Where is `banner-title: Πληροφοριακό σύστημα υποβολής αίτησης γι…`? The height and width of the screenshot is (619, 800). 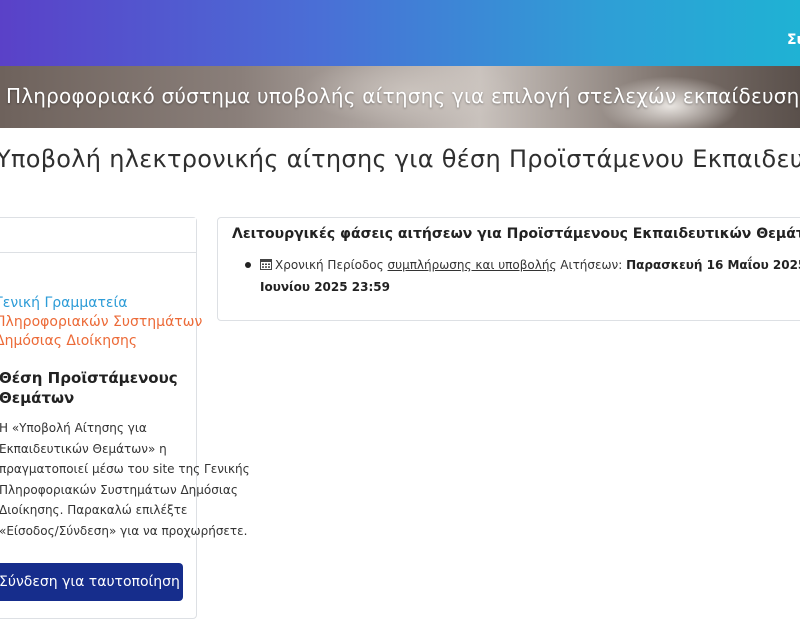
banner-title: Πληροφοριακό σύστημα υποβολής αίτησης γι… is located at coordinates (403, 96).